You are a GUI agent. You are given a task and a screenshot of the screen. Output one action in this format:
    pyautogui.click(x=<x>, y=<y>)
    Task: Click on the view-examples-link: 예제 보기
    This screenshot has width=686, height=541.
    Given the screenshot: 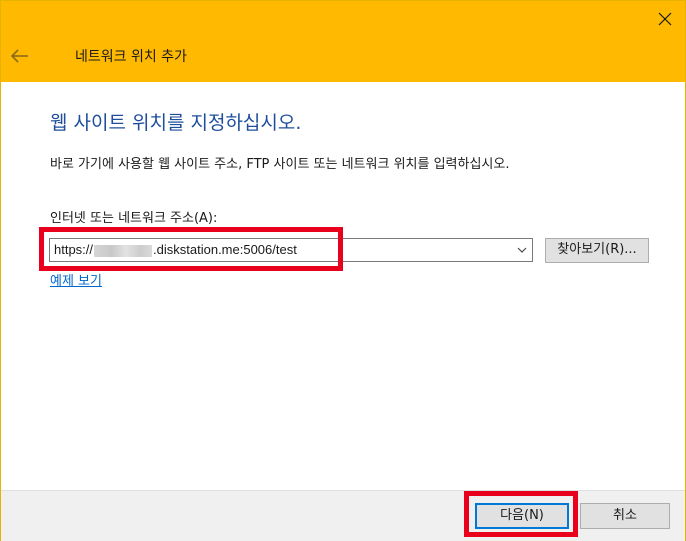 What is the action you would take?
    pyautogui.click(x=76, y=282)
    